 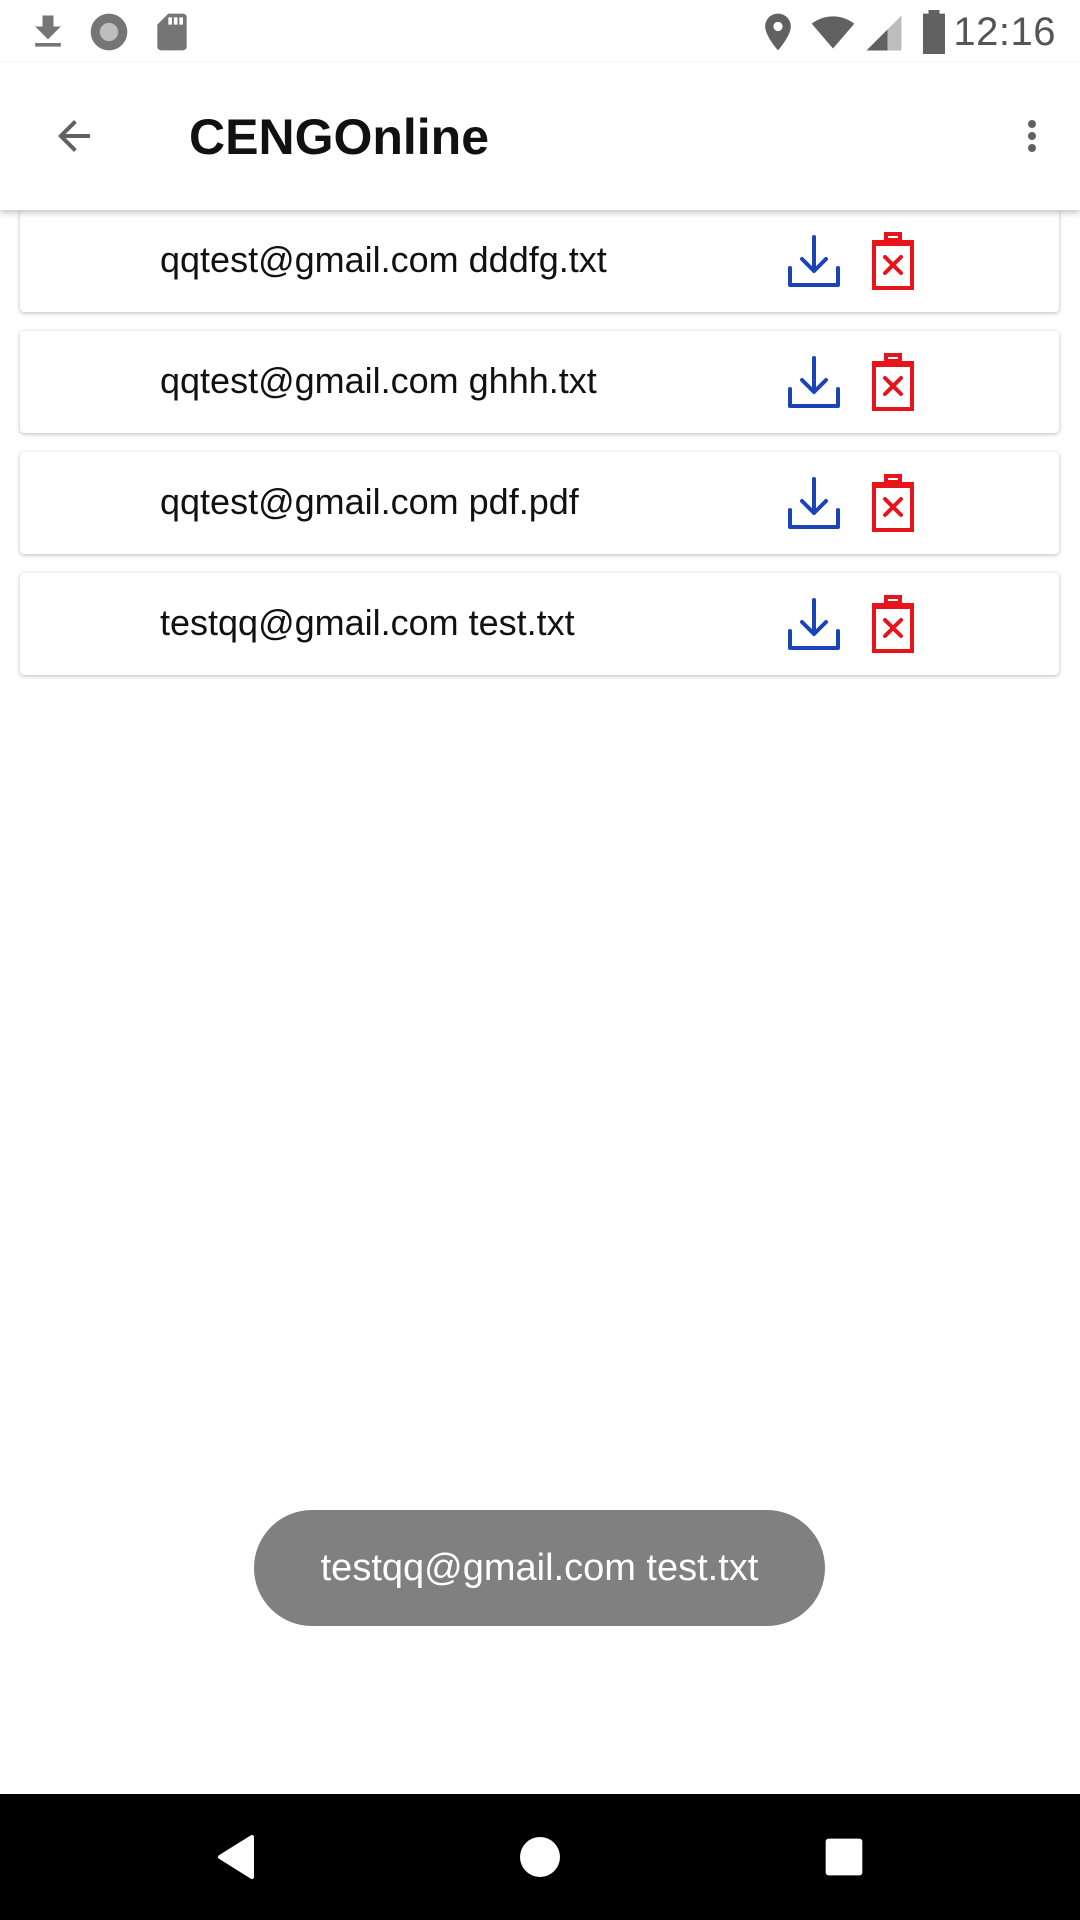 I want to click on file-label: qqtest@gmail.com pdf.pdf, so click(x=369, y=501).